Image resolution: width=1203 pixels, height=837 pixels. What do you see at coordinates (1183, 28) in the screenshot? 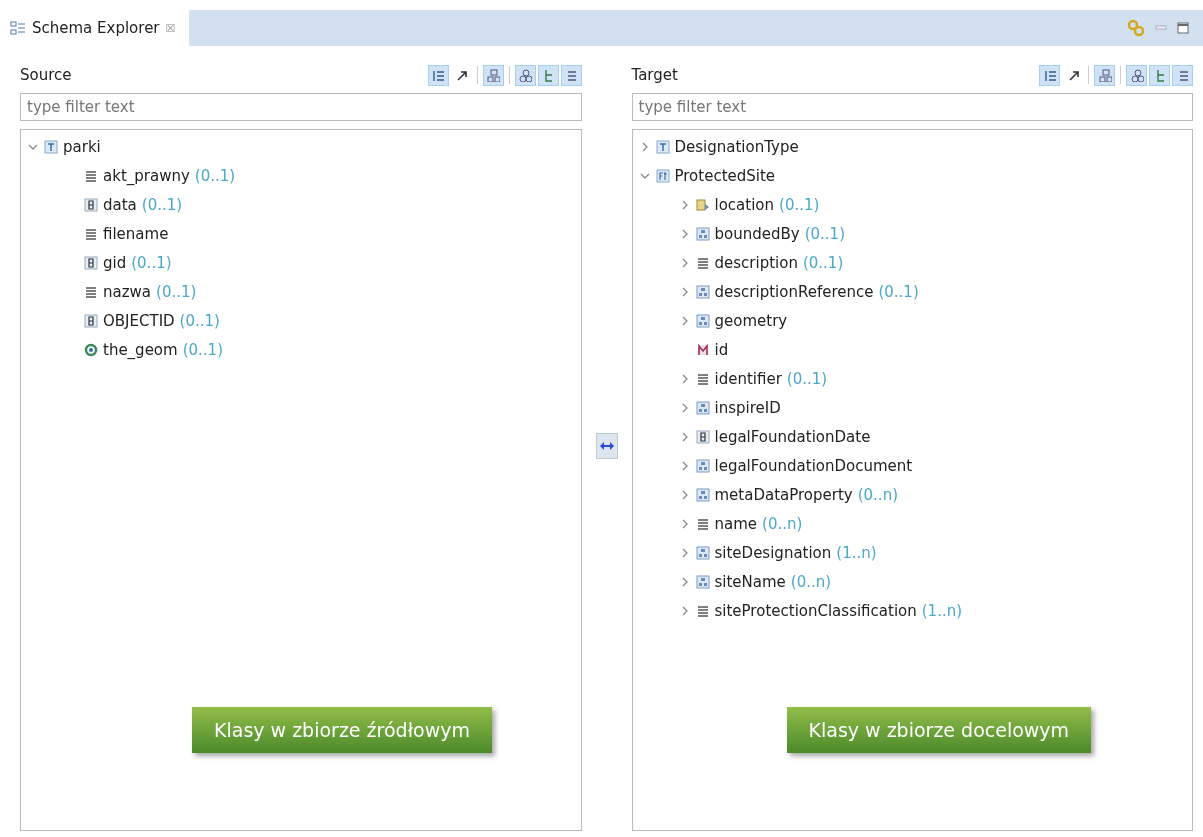
I see `maximize-icon` at bounding box center [1183, 28].